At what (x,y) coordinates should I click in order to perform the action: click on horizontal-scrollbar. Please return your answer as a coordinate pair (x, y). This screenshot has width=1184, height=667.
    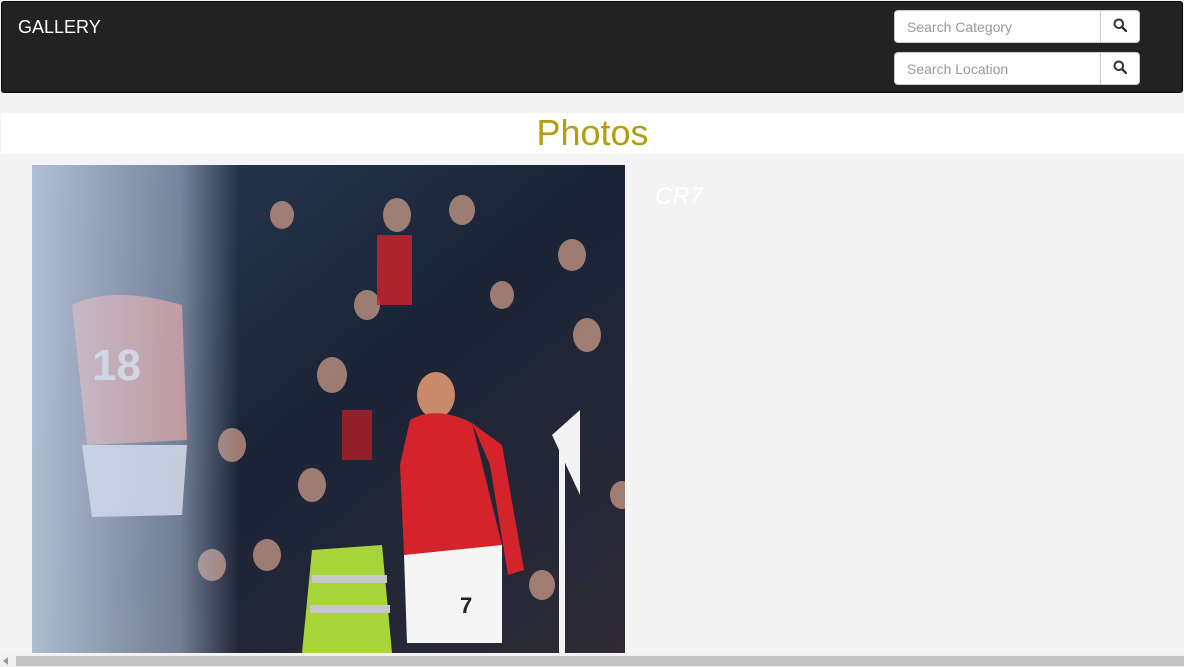
    Looking at the image, I should click on (592, 661).